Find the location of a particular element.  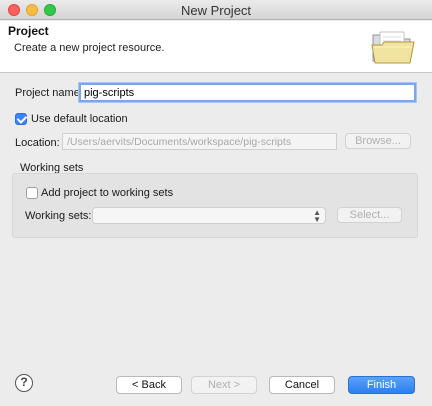

banner-description: Create a new project resource. is located at coordinates (89, 48).